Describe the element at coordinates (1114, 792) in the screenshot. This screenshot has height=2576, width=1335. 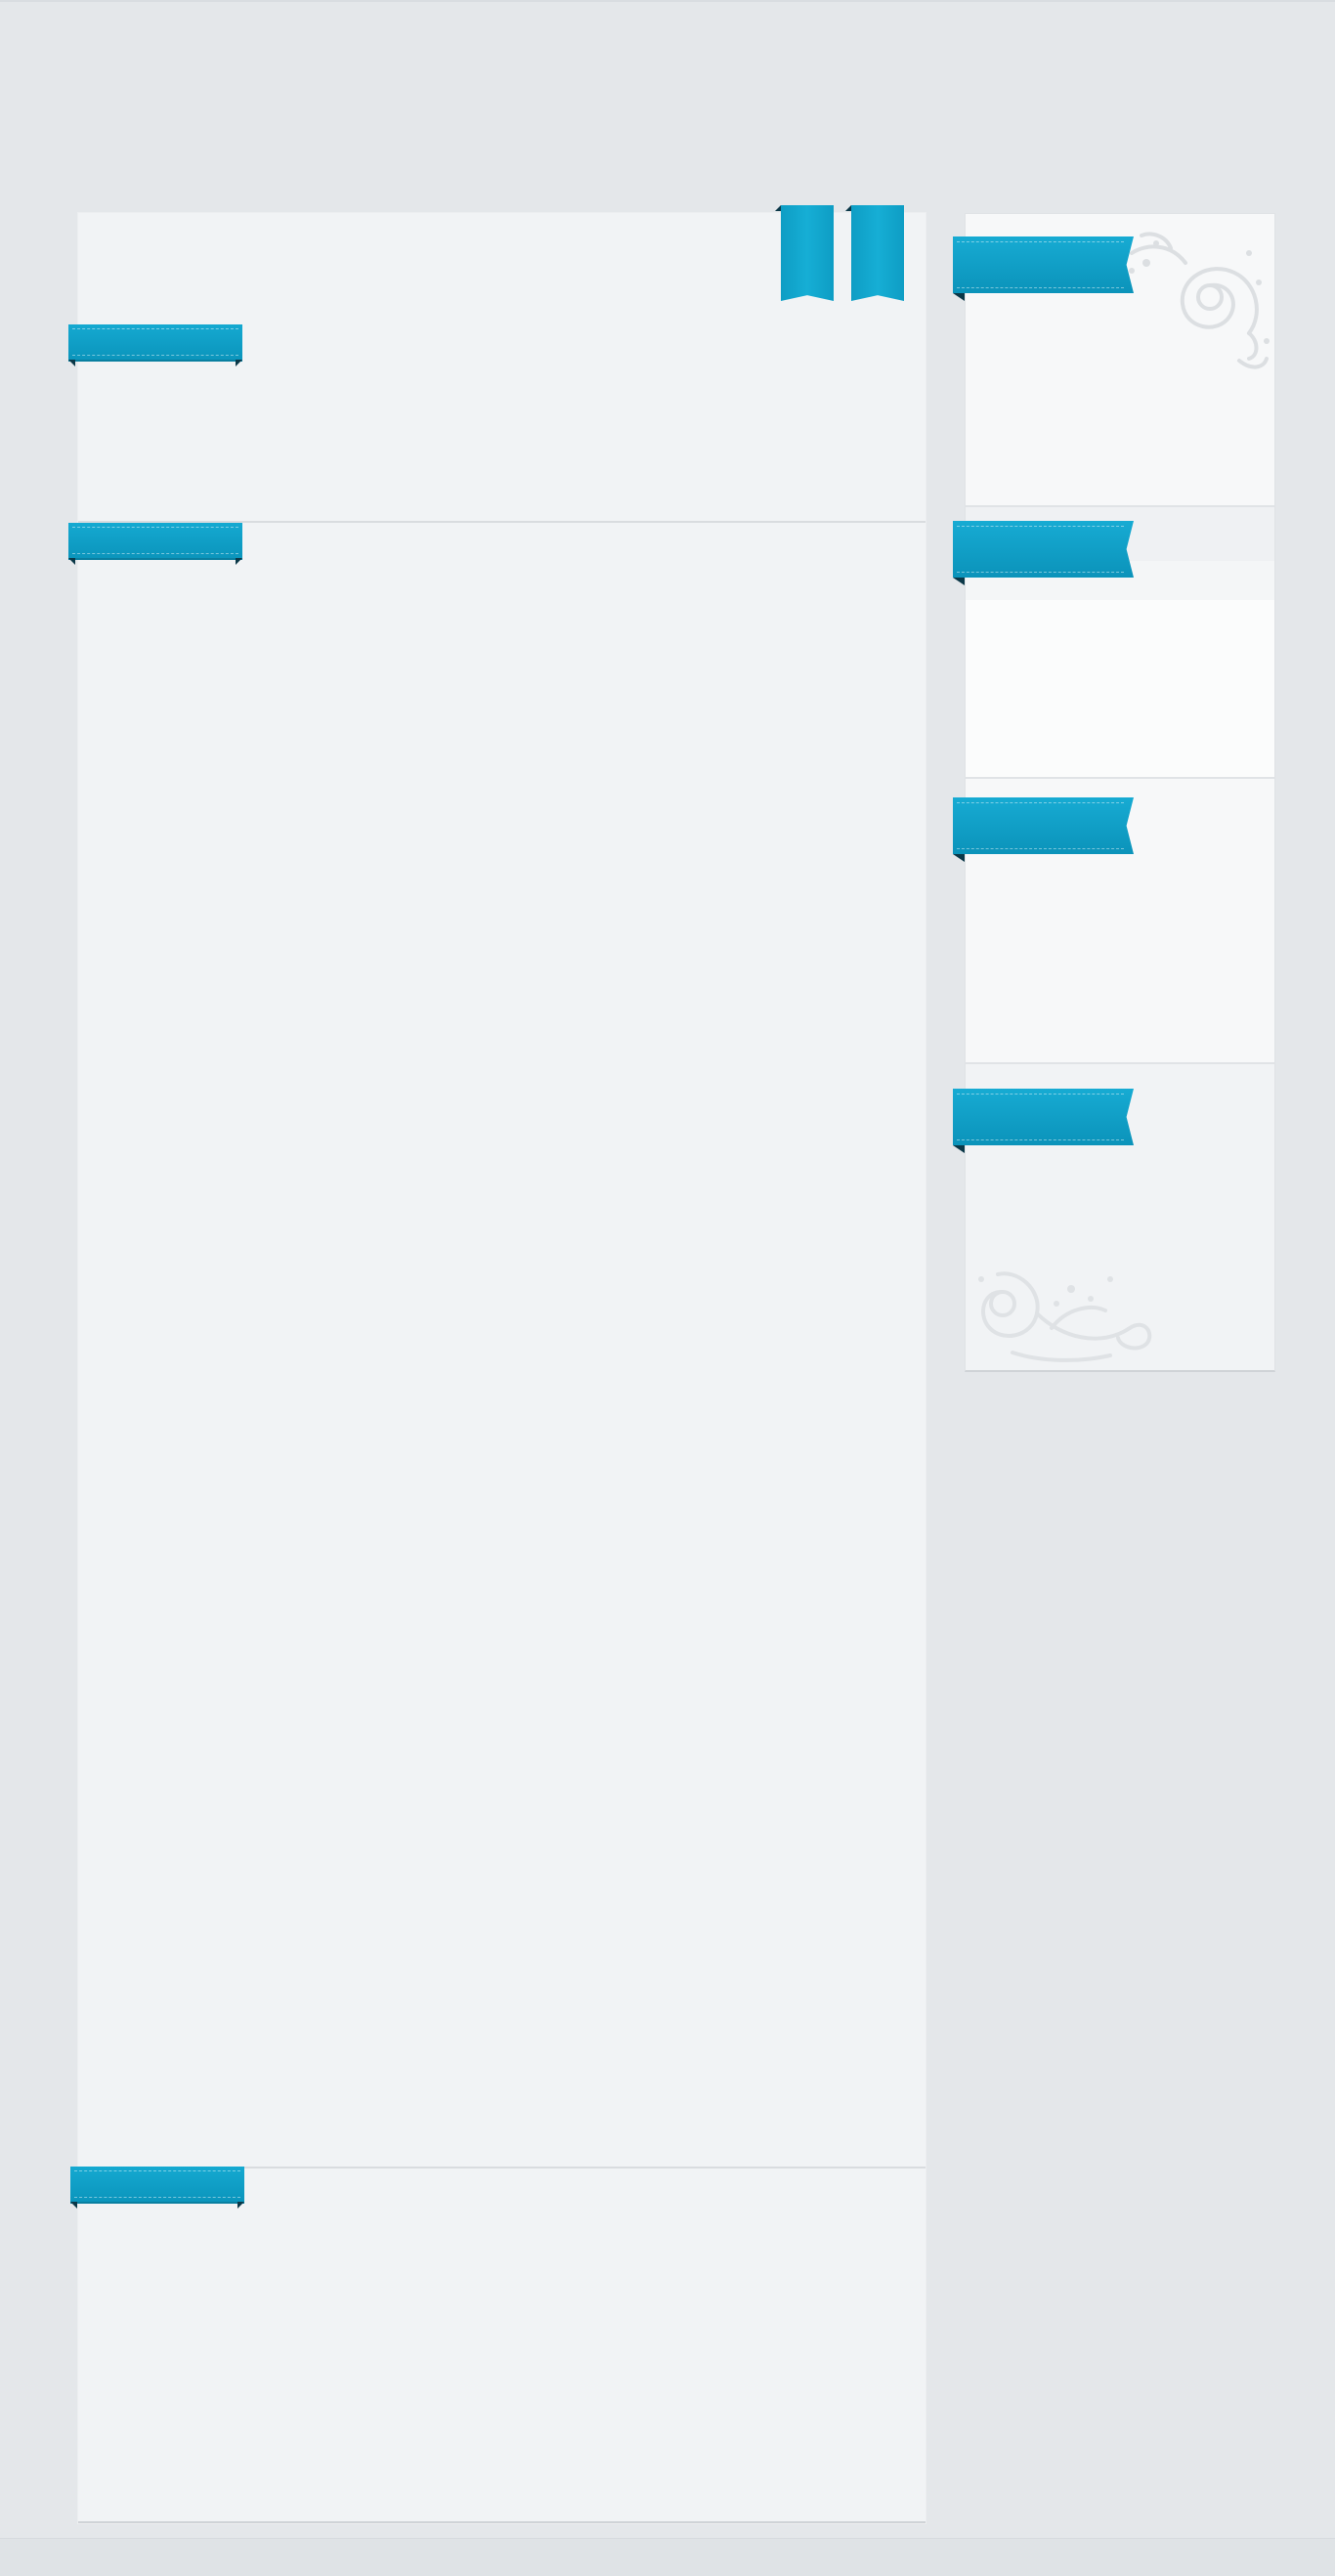
I see `sidebar` at that location.